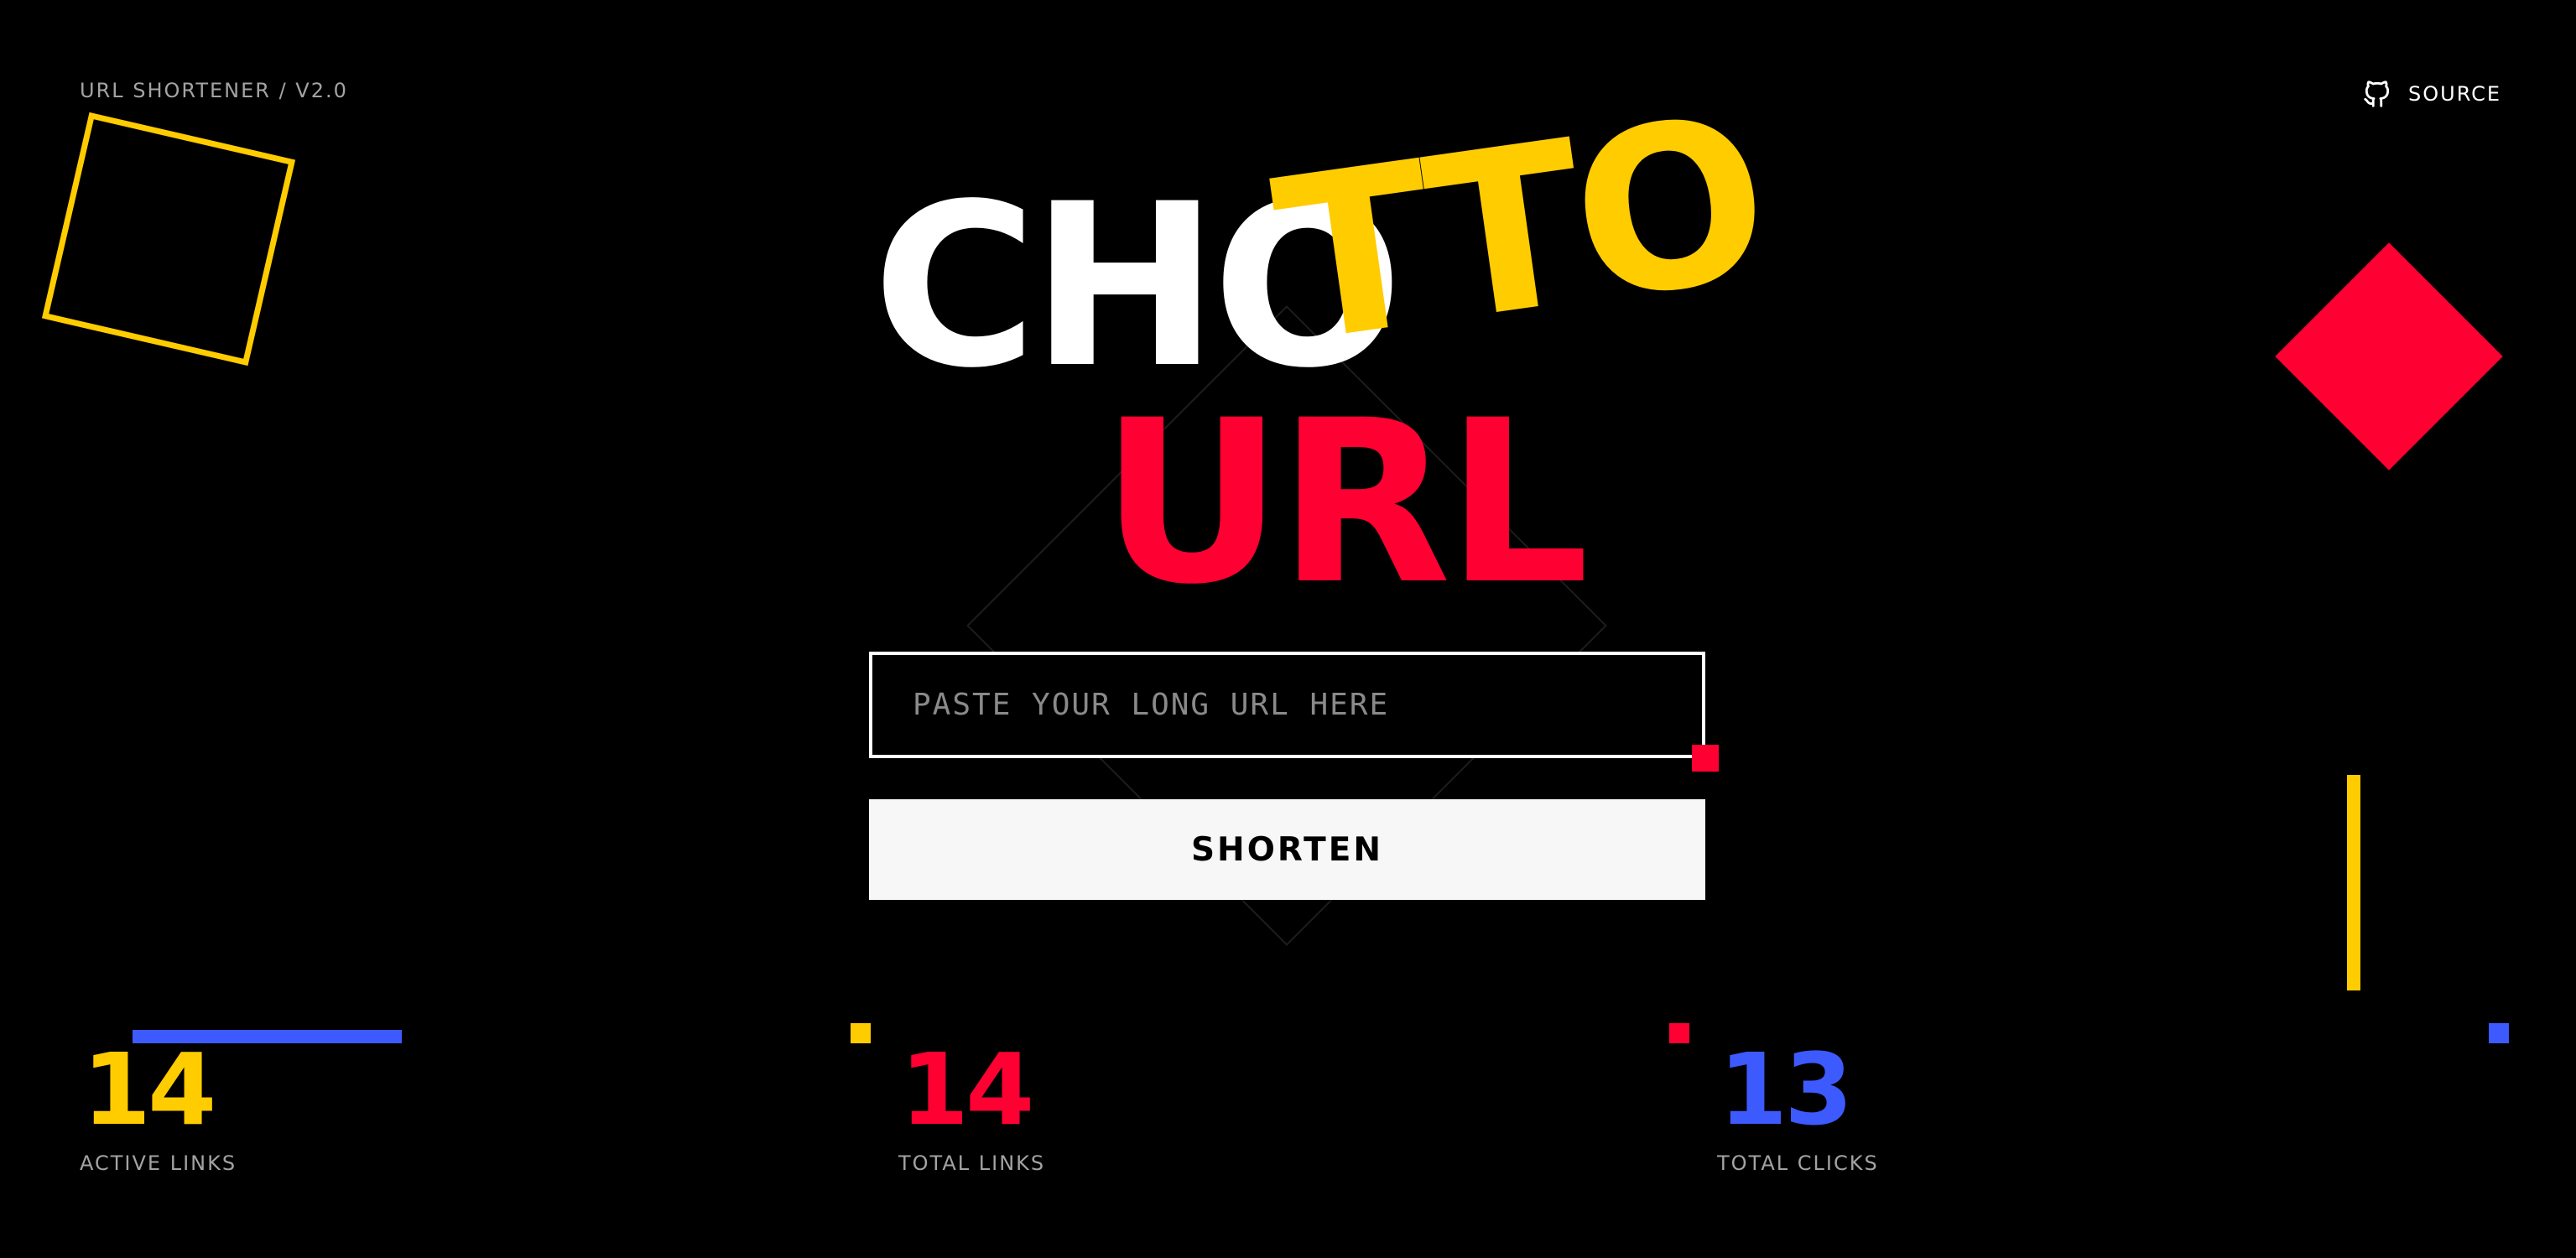 The width and height of the screenshot is (2576, 1258). What do you see at coordinates (2389, 356) in the screenshot?
I see `red-diamond-decoration` at bounding box center [2389, 356].